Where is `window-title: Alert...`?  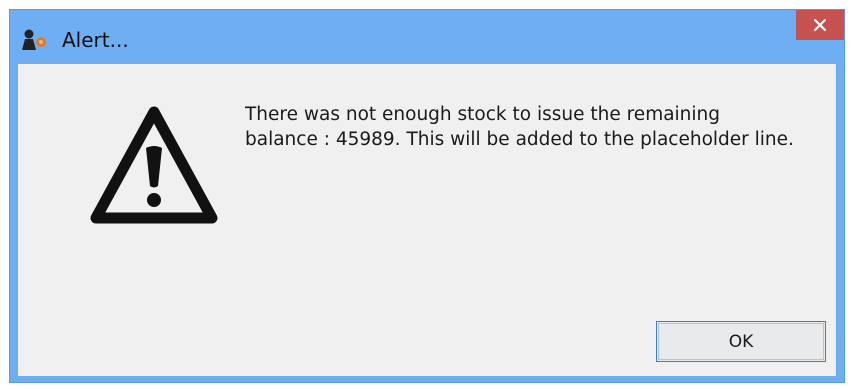
window-title: Alert... is located at coordinates (95, 40).